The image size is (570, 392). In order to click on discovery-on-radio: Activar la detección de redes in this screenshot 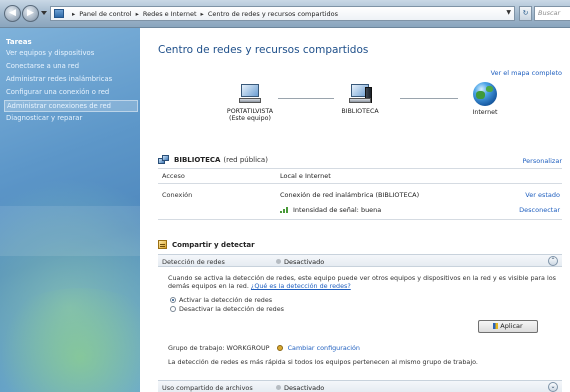, I will do `click(221, 300)`.